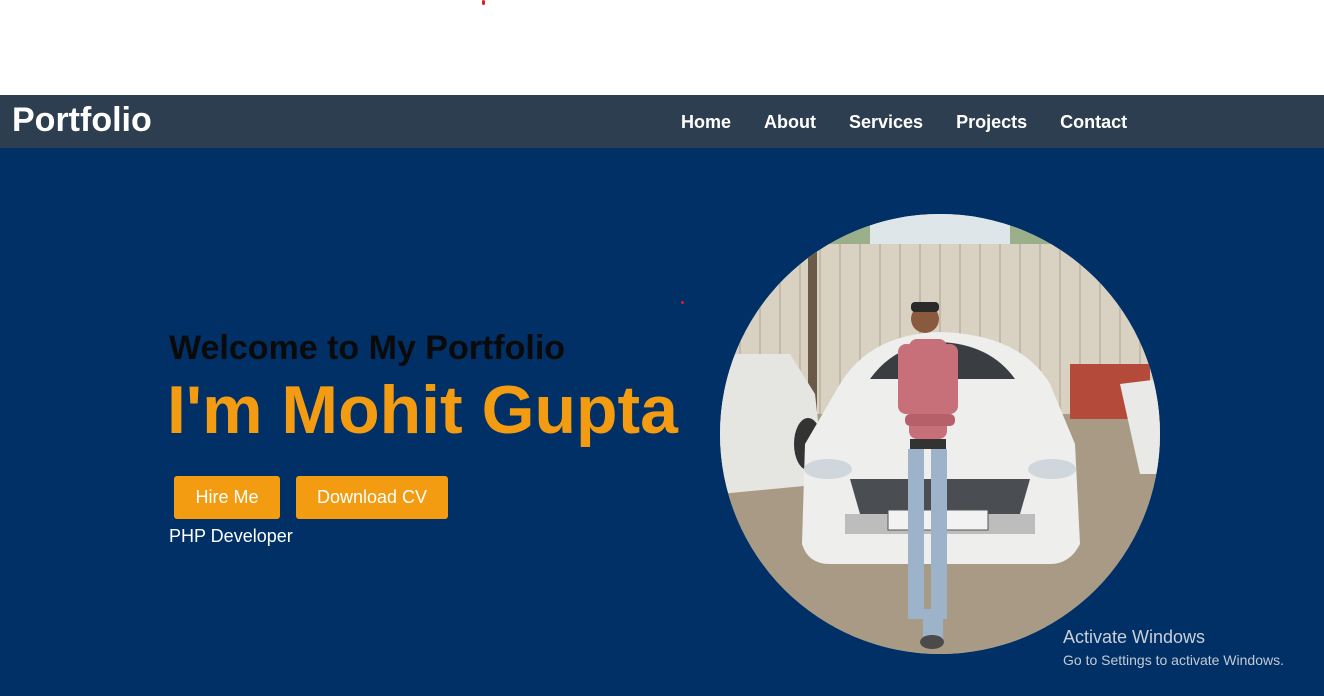 The height and width of the screenshot is (696, 1324). I want to click on nav-links: Home About Services Projects Contact, so click(920, 121).